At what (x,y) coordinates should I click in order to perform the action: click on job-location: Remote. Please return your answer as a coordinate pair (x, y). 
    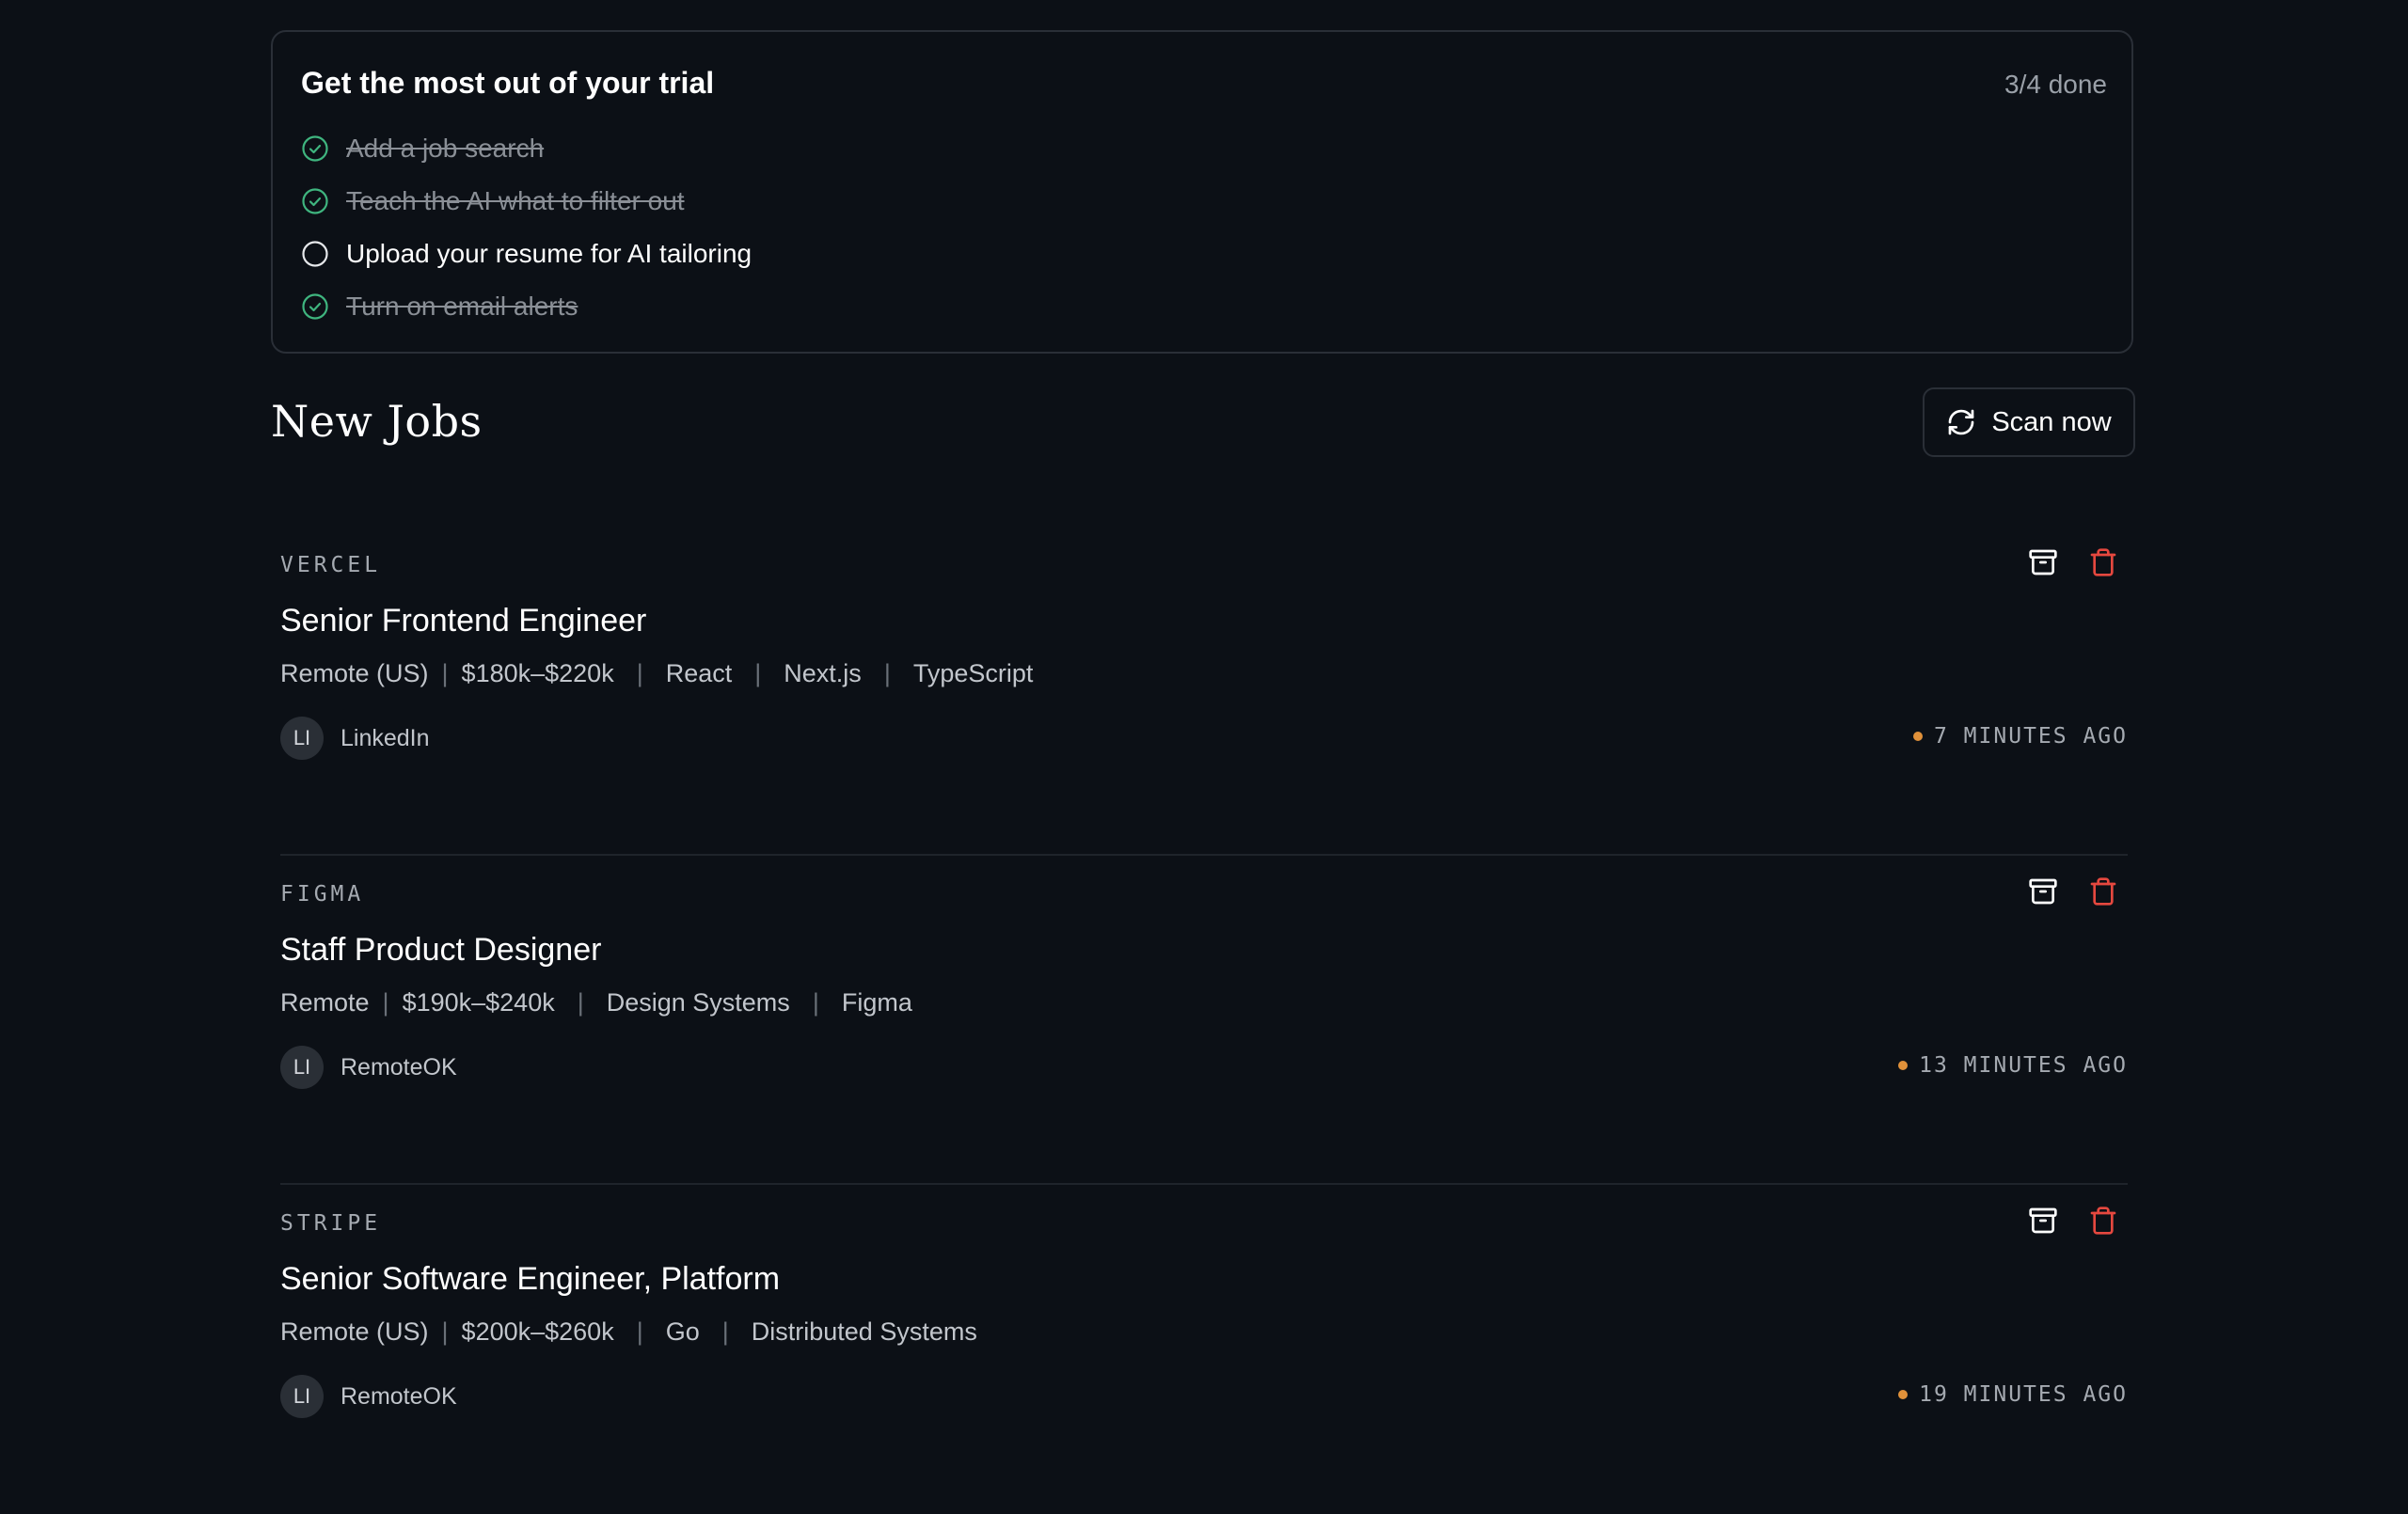
    Looking at the image, I should click on (325, 1002).